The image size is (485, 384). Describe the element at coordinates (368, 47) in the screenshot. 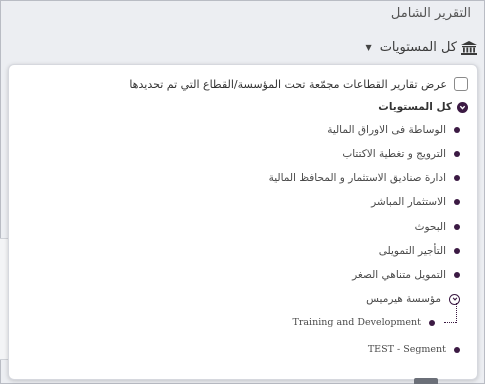

I see `caret-down-icon: ▼` at that location.